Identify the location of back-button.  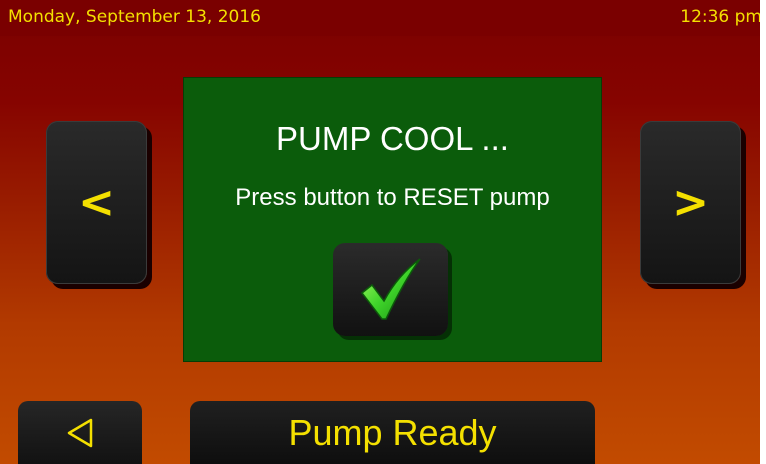
(80, 432).